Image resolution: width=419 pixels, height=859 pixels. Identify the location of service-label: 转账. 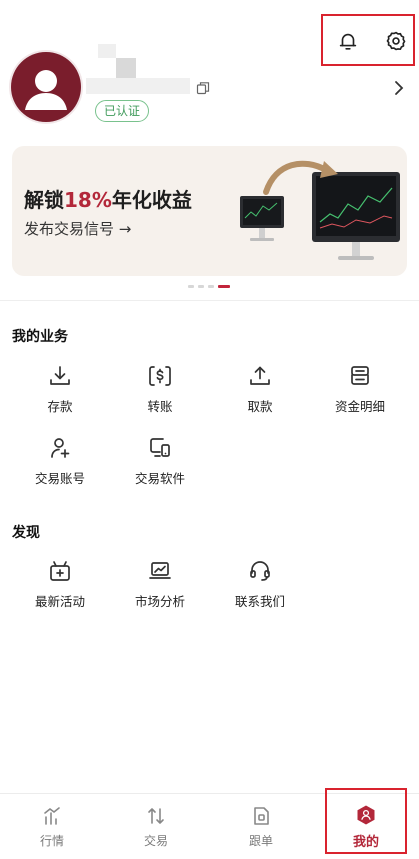
(160, 406).